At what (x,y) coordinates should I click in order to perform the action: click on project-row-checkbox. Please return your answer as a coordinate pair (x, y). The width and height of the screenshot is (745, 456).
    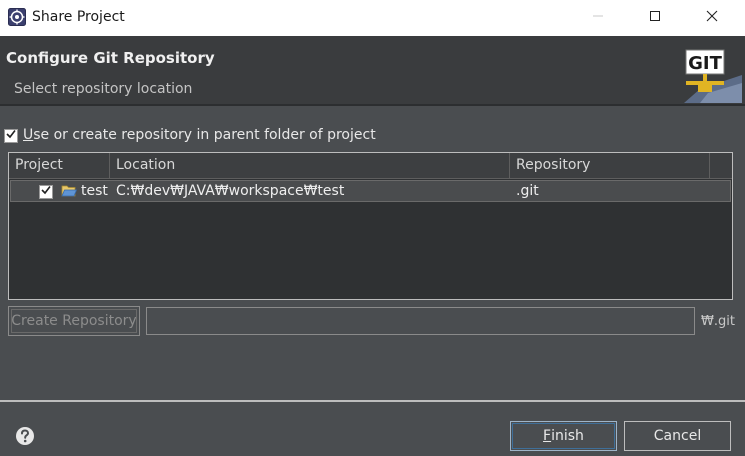
    Looking at the image, I should click on (46, 192).